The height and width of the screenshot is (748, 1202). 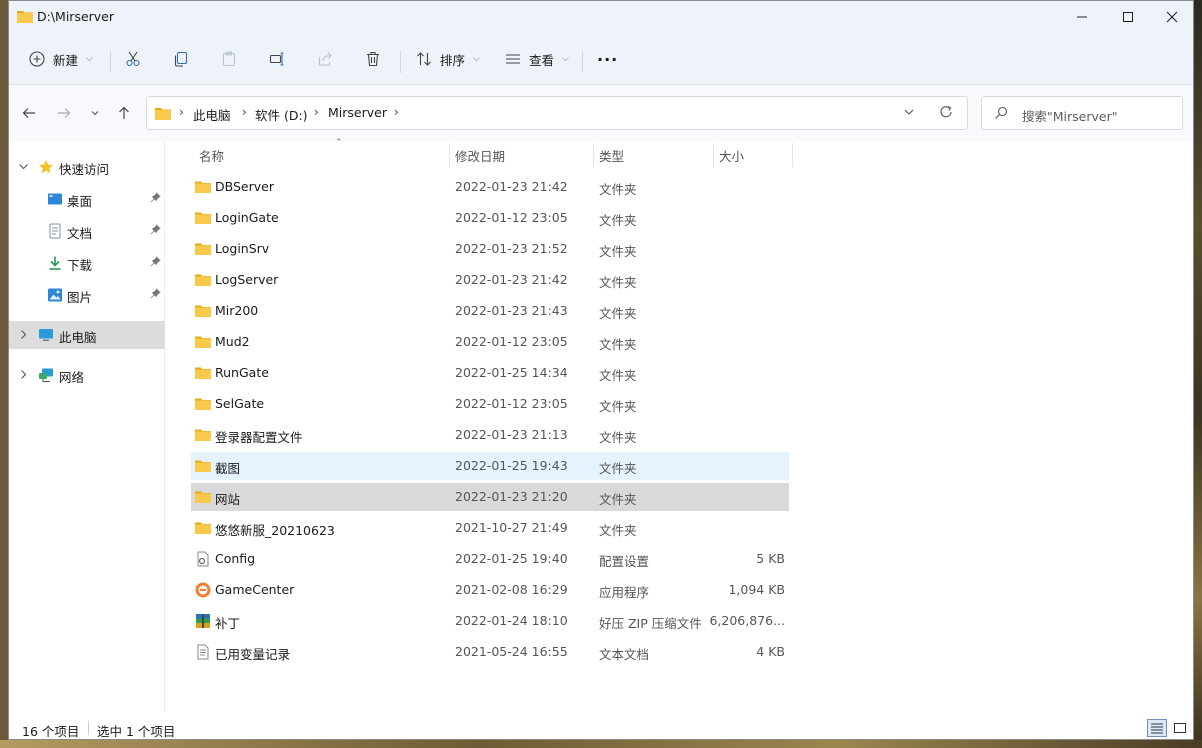 I want to click on file-row: SelGate 2022-01-12 23:05 文件夹, so click(x=490, y=404).